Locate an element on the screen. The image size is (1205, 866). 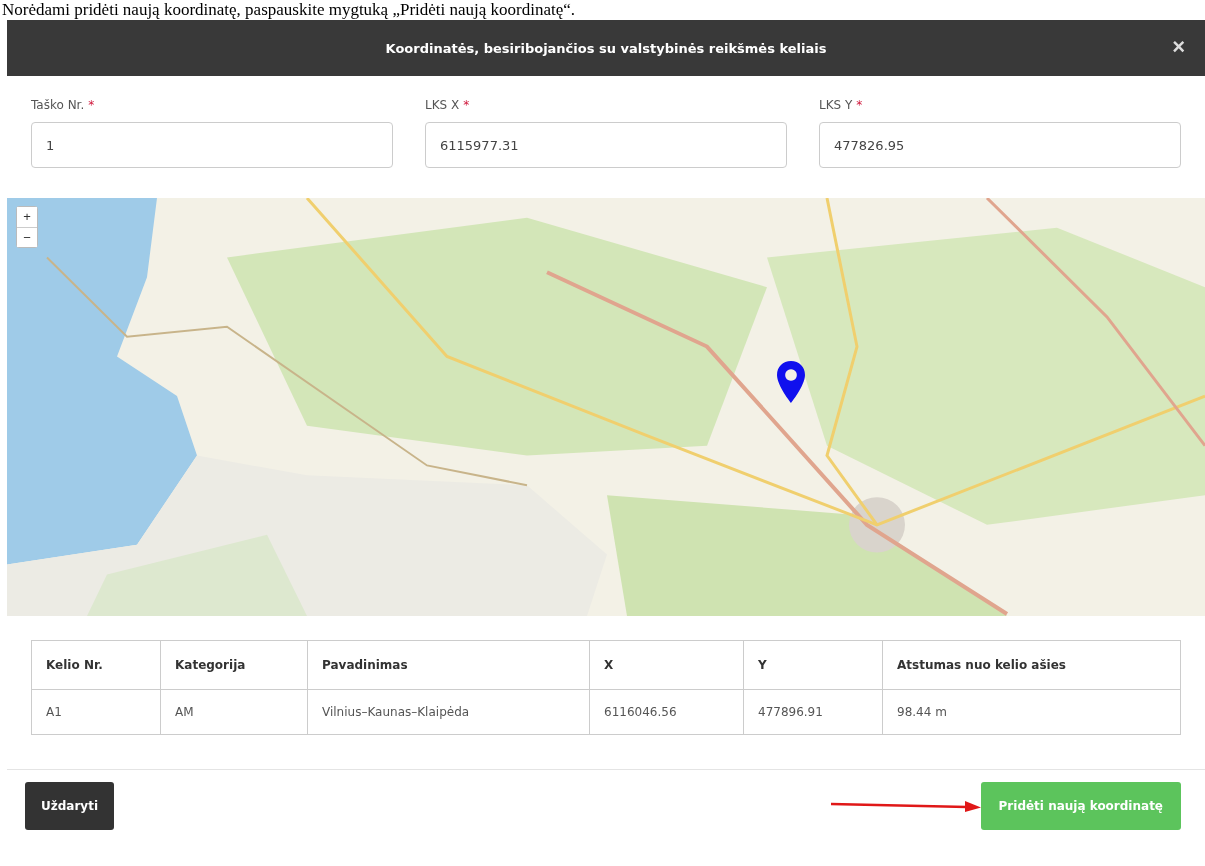
input-field: 6115977.31 is located at coordinates (606, 145).